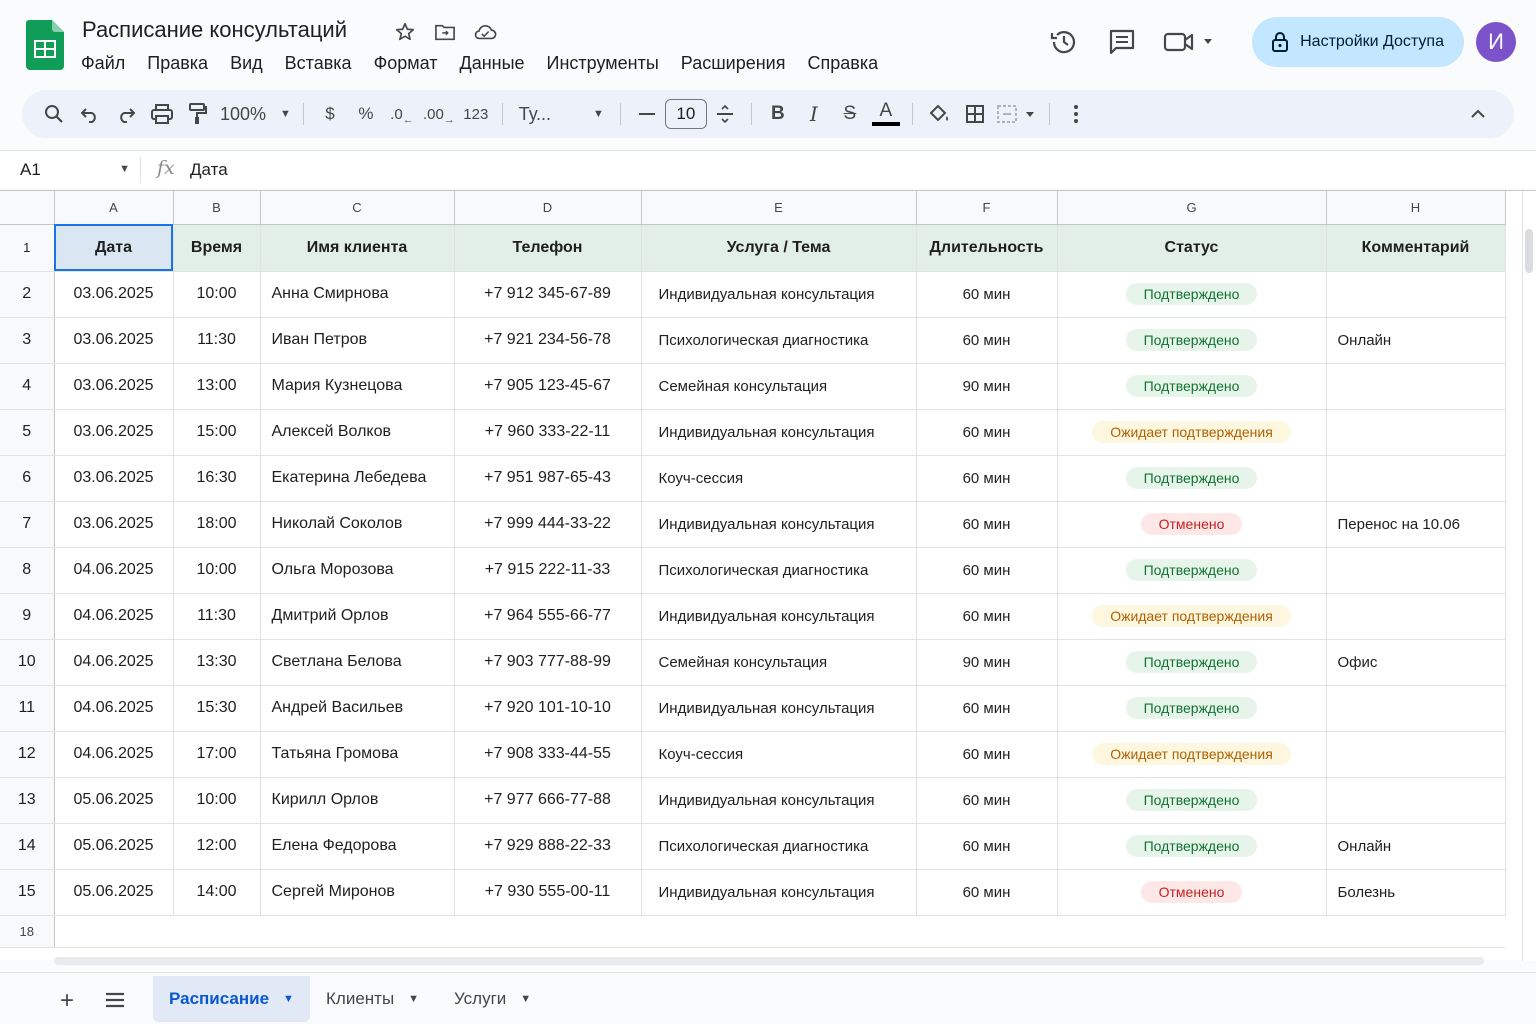 This screenshot has width=1536, height=1024. I want to click on comments-icon, so click(1122, 42).